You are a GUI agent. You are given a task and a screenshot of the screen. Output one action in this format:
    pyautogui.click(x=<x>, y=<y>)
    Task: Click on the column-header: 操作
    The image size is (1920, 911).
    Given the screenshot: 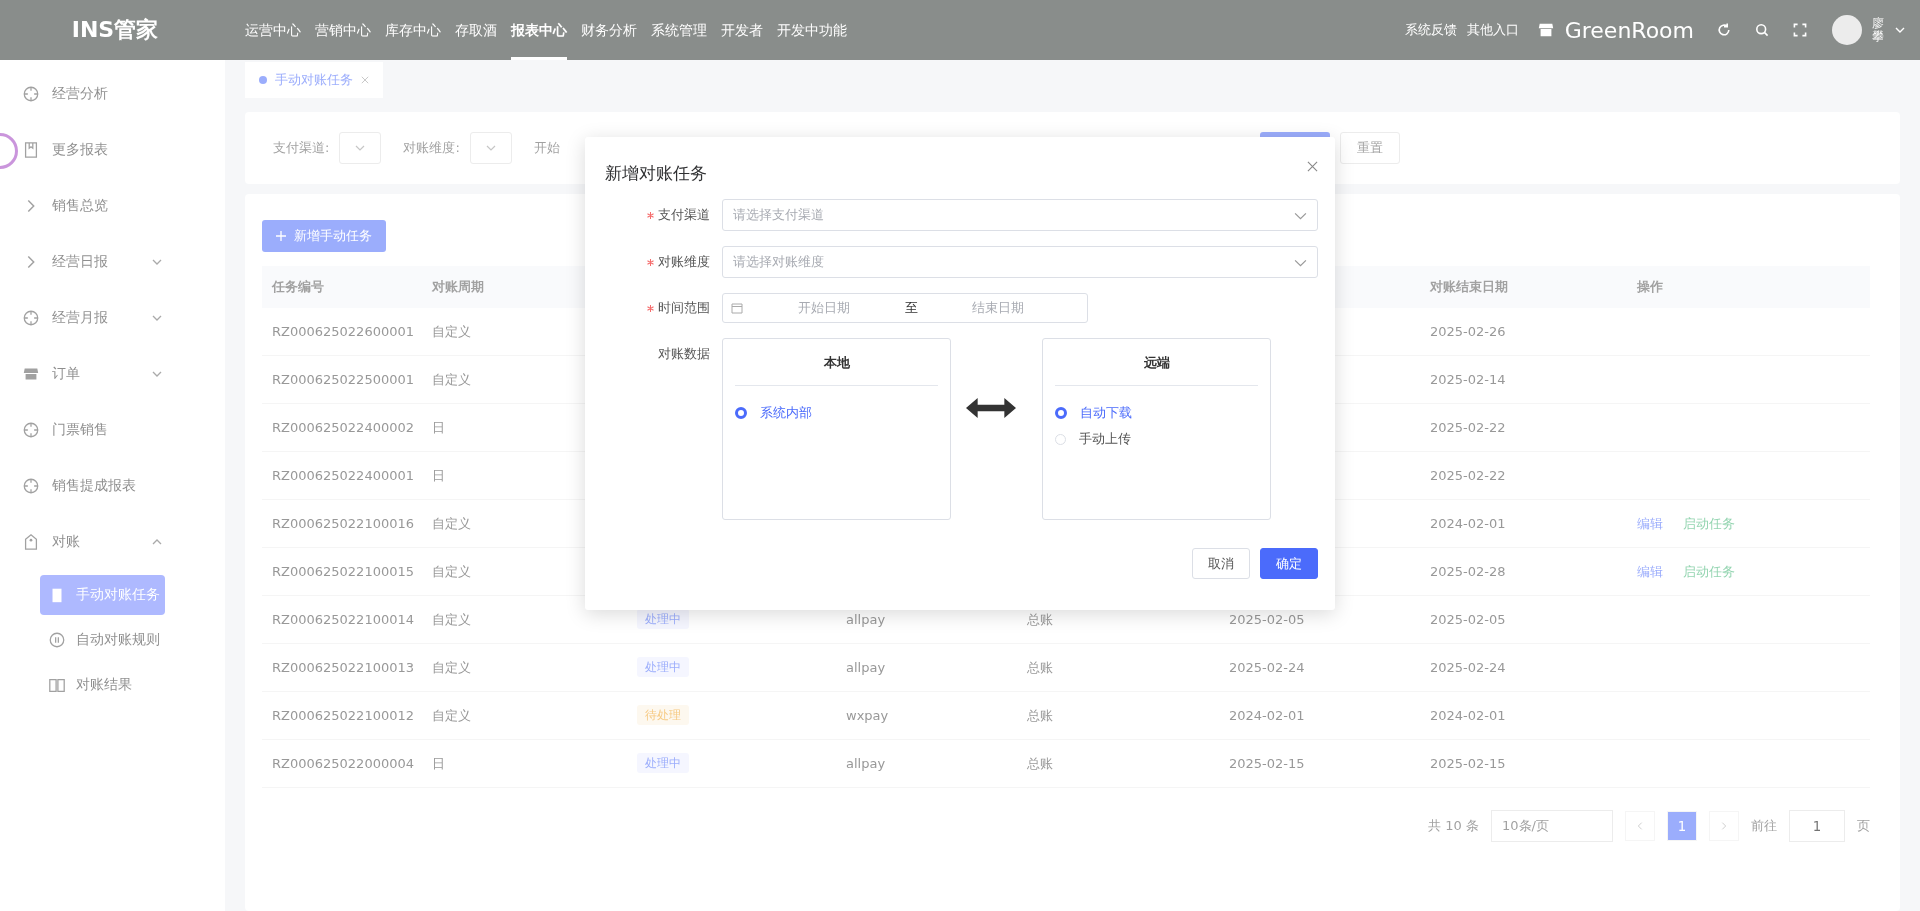 What is the action you would take?
    pyautogui.click(x=1748, y=287)
    